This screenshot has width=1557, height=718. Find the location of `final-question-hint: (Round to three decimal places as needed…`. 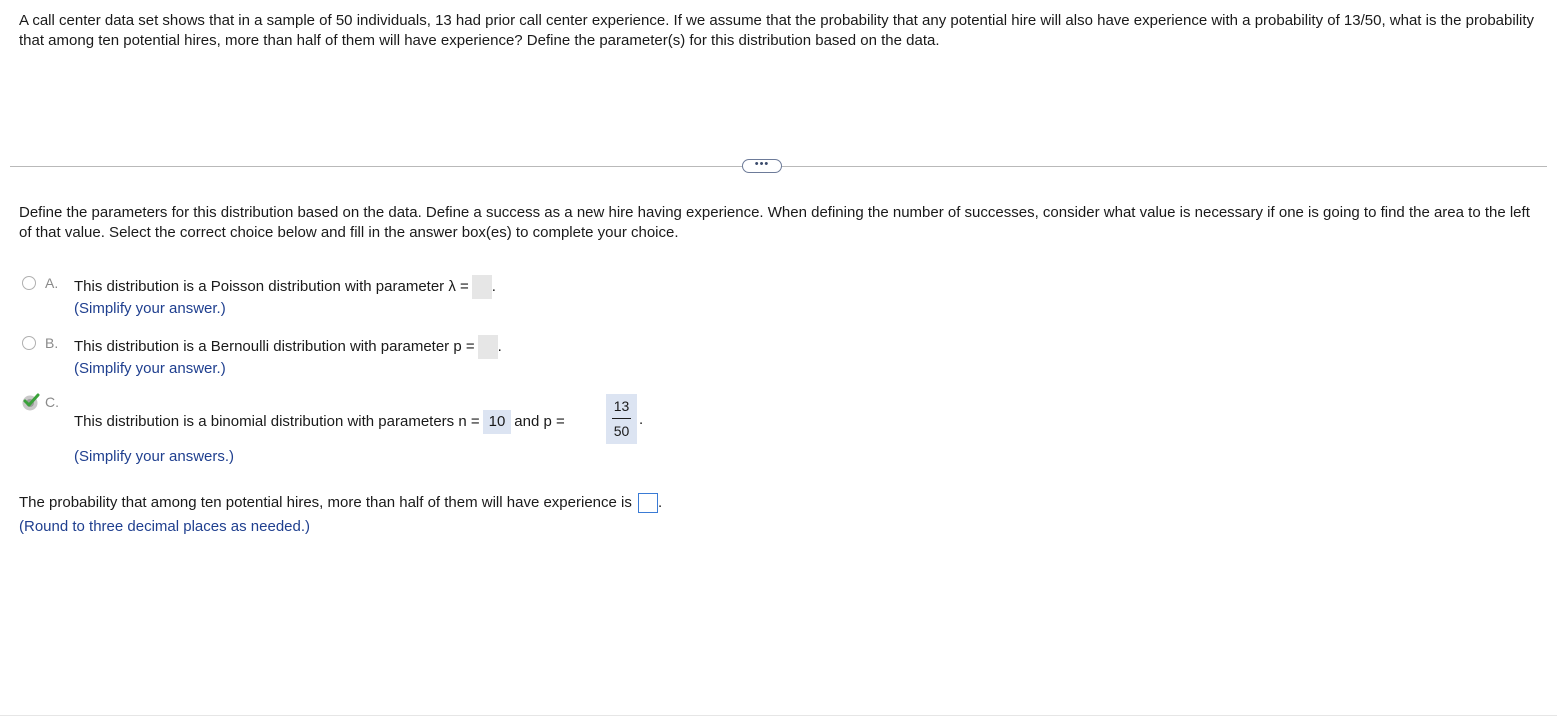

final-question-hint: (Round to three decimal places as needed… is located at coordinates (165, 526).